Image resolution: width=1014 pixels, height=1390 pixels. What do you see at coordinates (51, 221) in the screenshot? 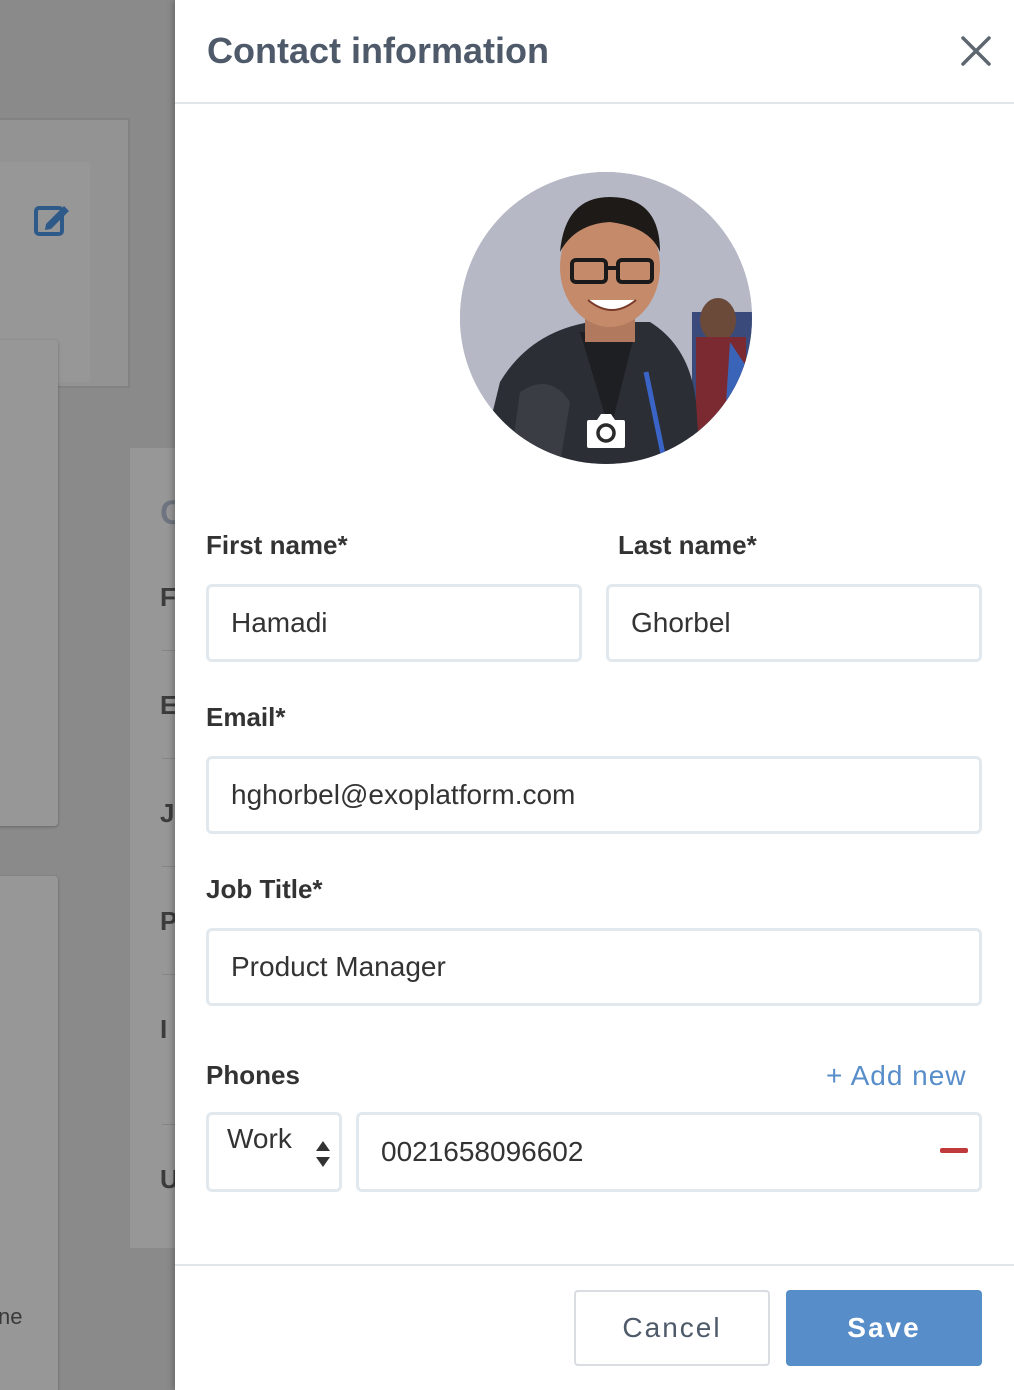
I see `edit-icon` at bounding box center [51, 221].